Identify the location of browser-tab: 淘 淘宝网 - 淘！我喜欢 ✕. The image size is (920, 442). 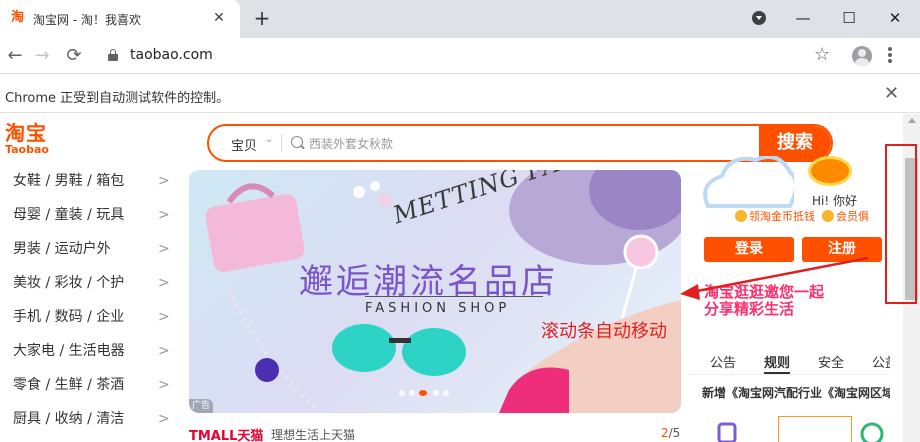
(120, 19).